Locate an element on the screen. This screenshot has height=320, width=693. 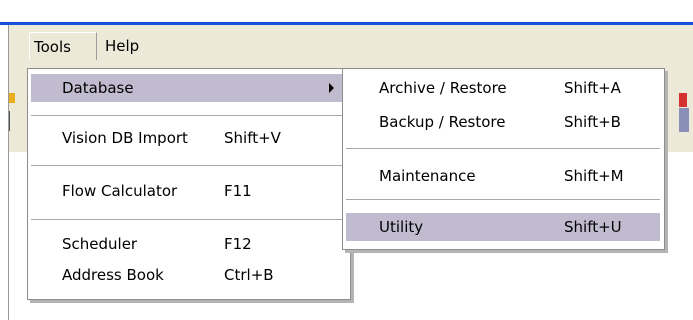
menu-item-label: Scheduler is located at coordinates (100, 244).